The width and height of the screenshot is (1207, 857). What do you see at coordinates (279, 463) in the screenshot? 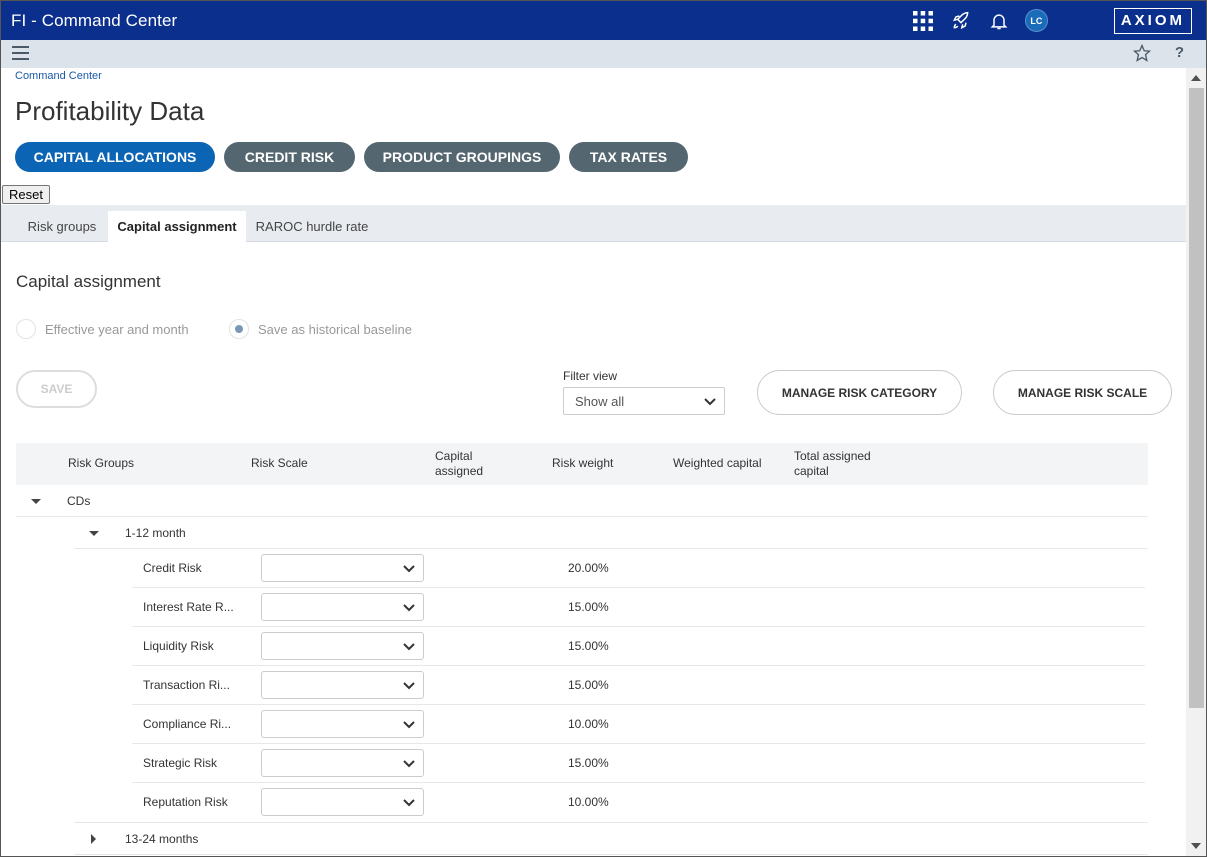
I see `header-risk-scale: Risk Scale` at bounding box center [279, 463].